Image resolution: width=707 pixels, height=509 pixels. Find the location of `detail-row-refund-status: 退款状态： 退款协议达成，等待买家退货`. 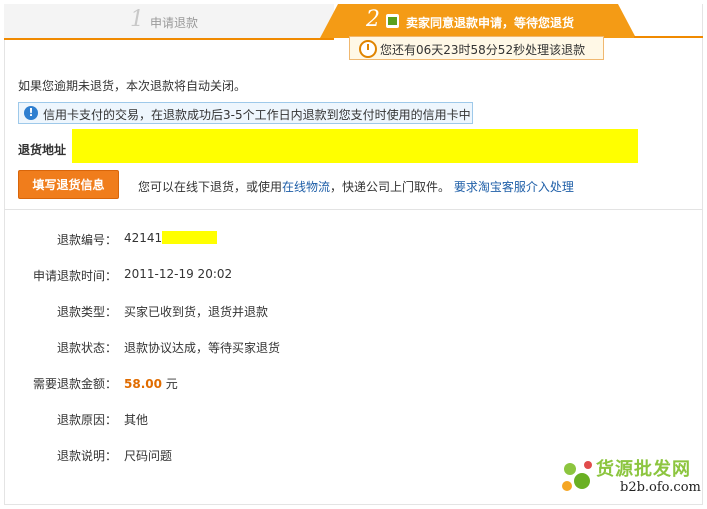

detail-row-refund-status: 退款状态： 退款协议达成，等待买家退货 is located at coordinates (350, 348).